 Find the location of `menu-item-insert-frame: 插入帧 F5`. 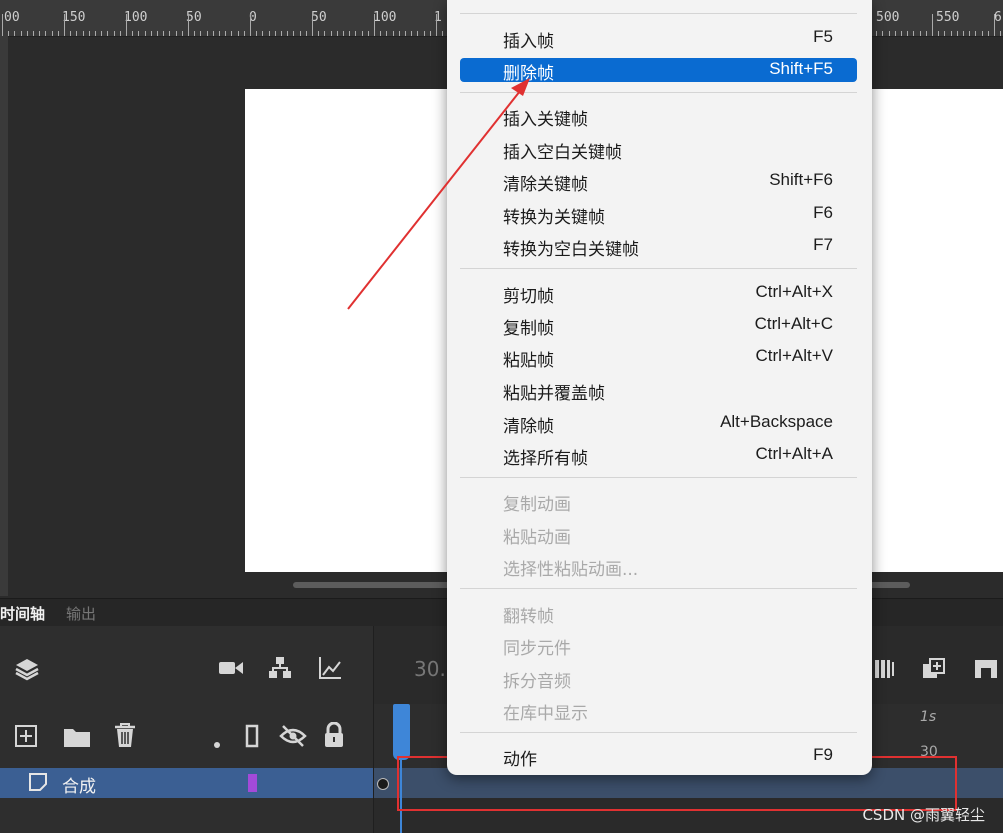

menu-item-insert-frame: 插入帧 F5 is located at coordinates (658, 39).